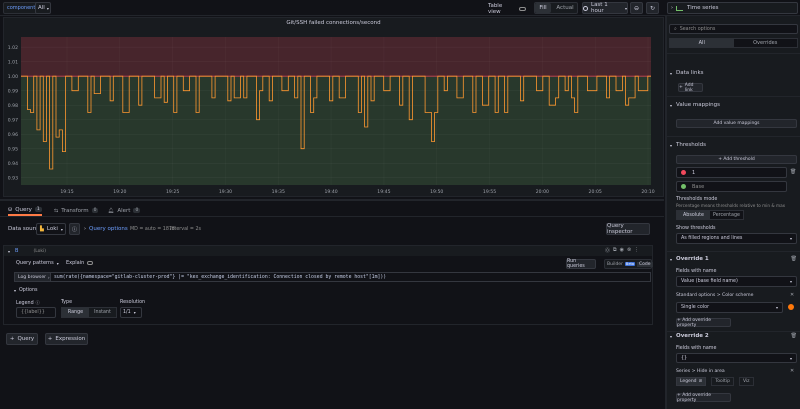 This screenshot has height=409, width=800. Describe the element at coordinates (636, 250) in the screenshot. I see `drag-handle-icon: ⋮` at that location.